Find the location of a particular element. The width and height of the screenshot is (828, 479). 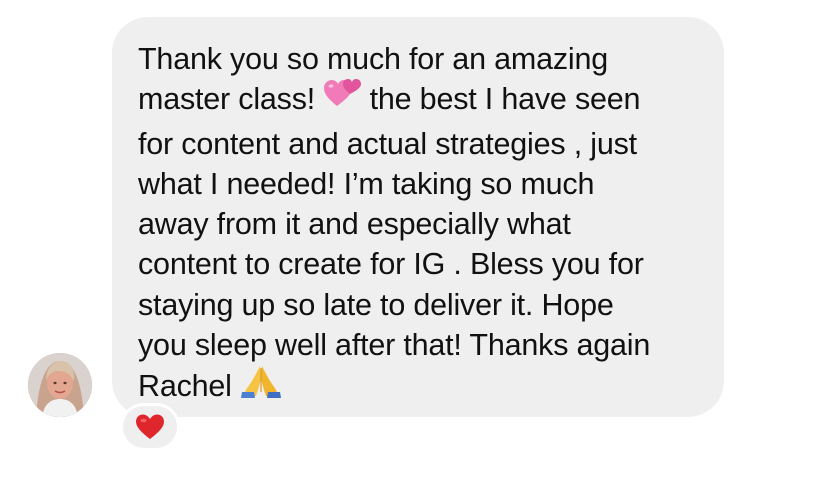

message-line-6: content to create for IG . Bless you for is located at coordinates (391, 264).